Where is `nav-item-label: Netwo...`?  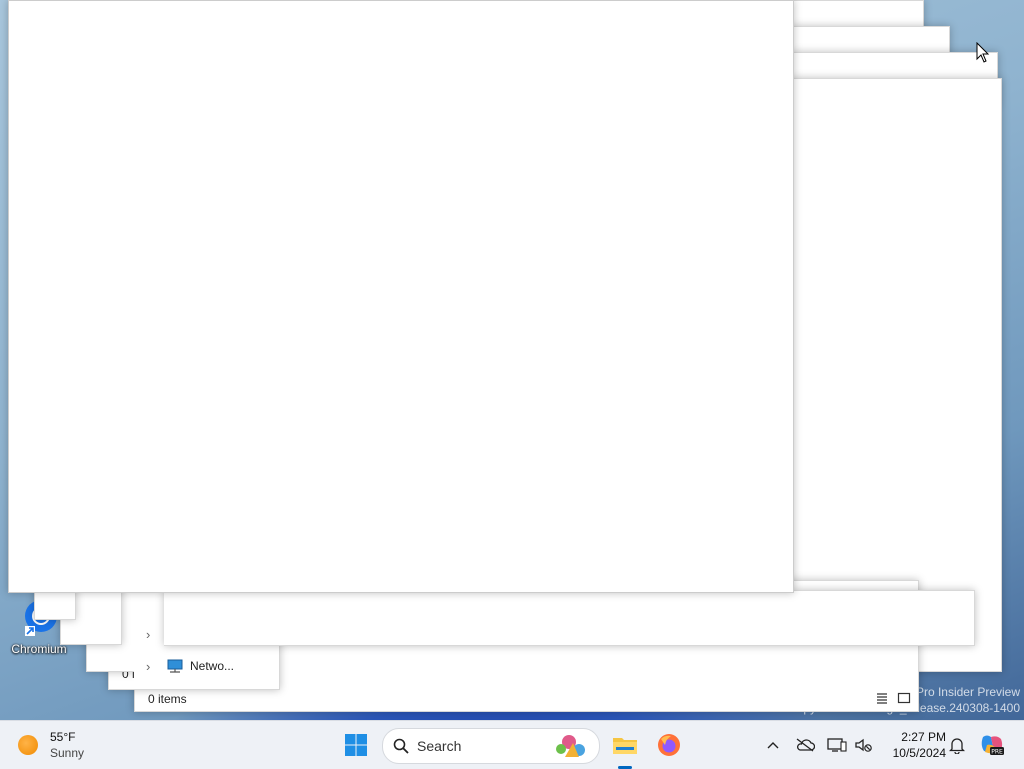 nav-item-label: Netwo... is located at coordinates (212, 666).